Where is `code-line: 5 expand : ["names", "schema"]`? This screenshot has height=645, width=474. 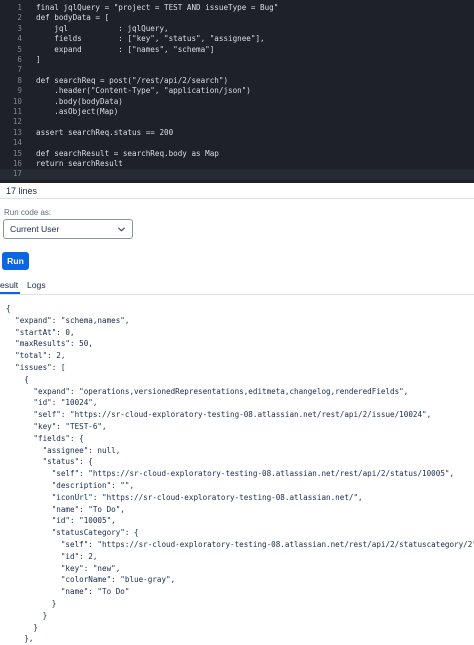
code-line: 5 expand : ["names", "schema"] is located at coordinates (237, 50).